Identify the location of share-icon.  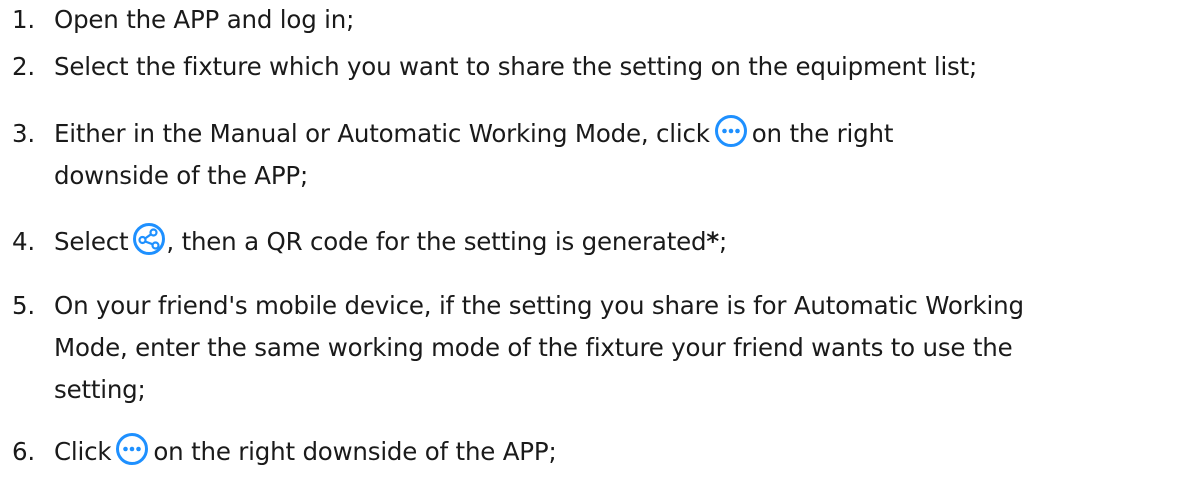
(149, 239).